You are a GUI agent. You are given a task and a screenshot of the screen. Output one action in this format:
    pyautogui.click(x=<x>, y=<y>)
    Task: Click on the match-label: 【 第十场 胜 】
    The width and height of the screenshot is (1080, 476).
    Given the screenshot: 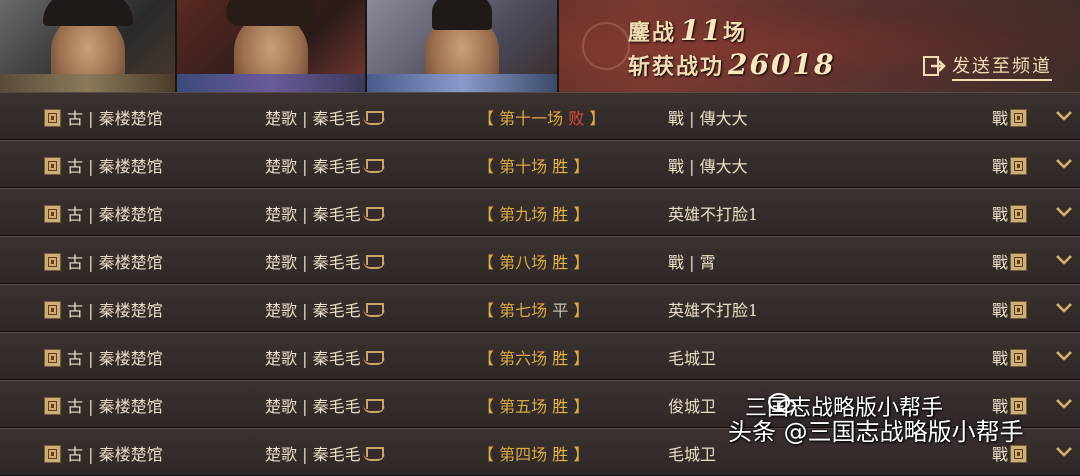 What is the action you would take?
    pyautogui.click(x=533, y=165)
    